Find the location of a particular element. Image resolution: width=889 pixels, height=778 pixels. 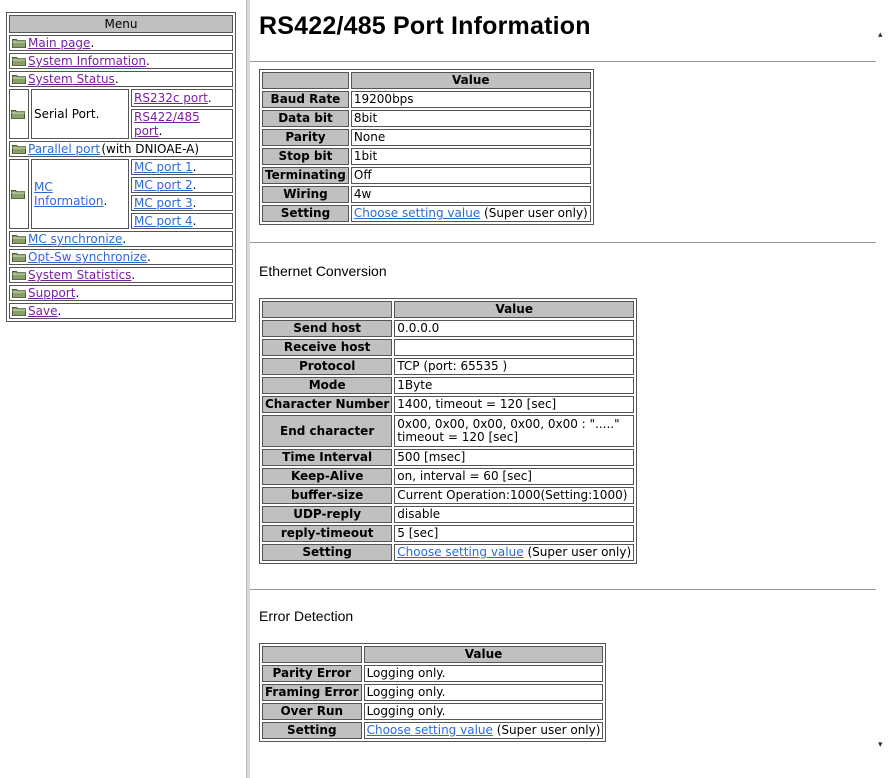

menu-item-system-information: System Information. is located at coordinates (121, 61).